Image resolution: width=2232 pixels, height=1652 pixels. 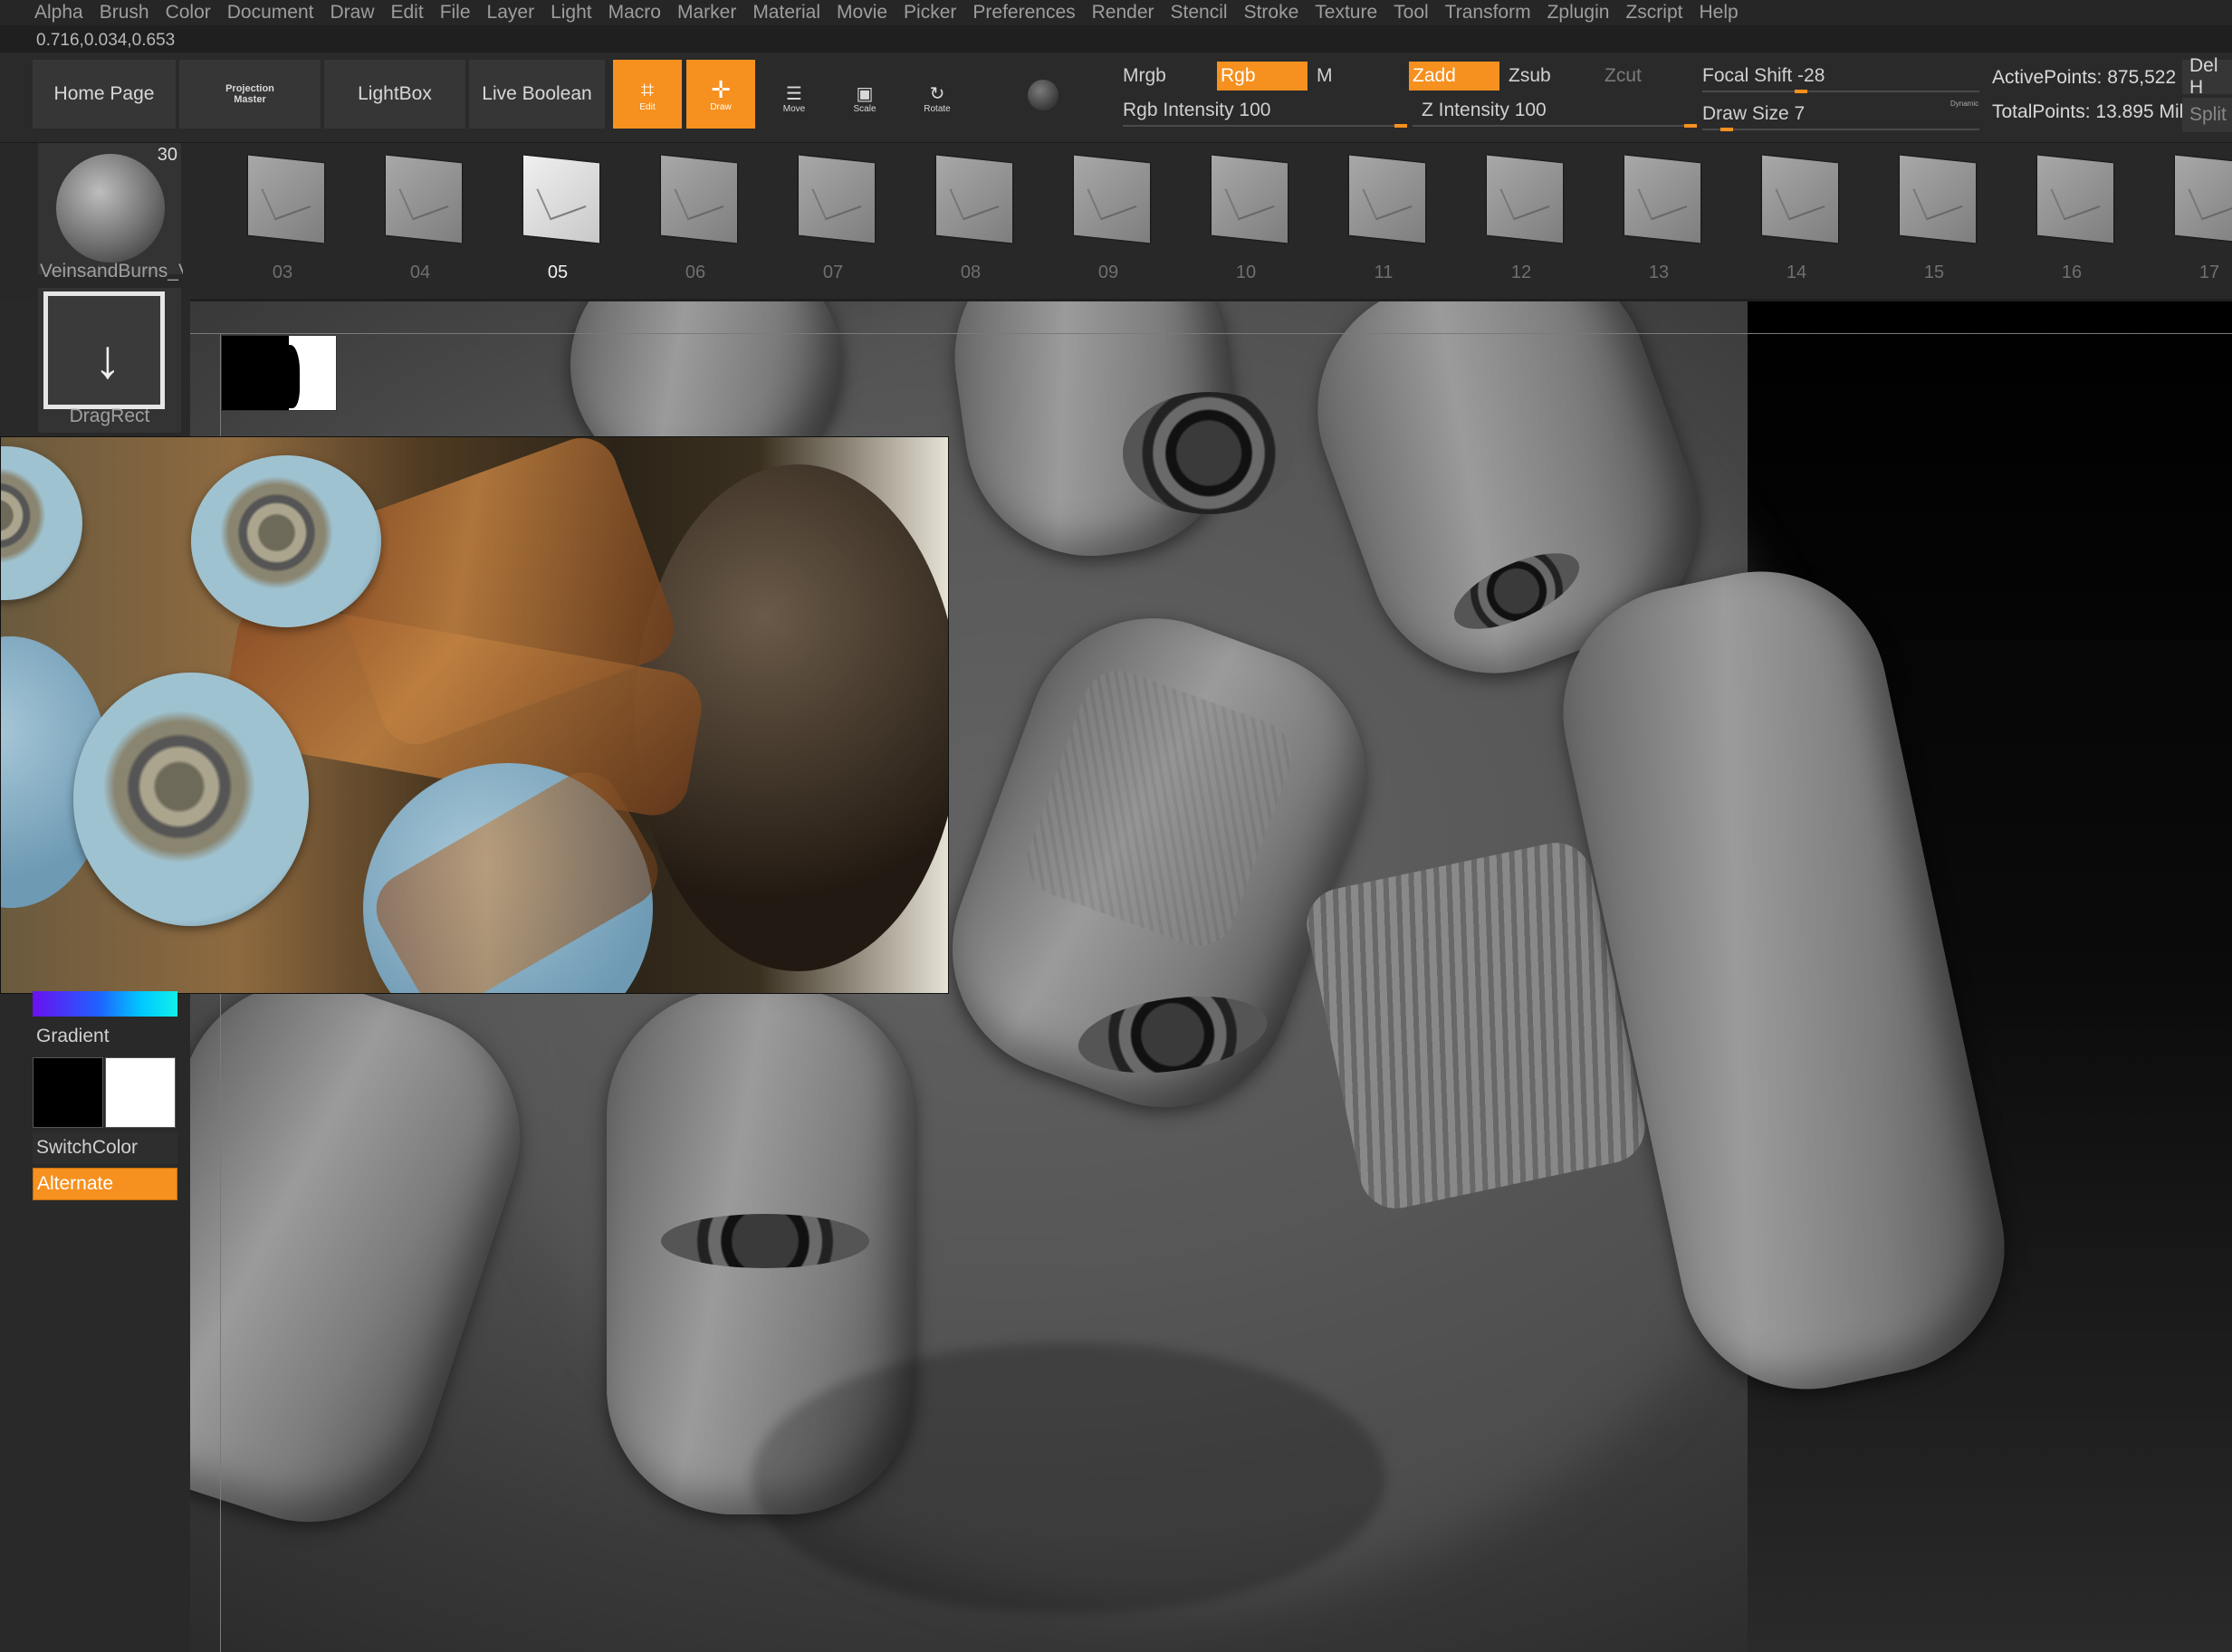 What do you see at coordinates (721, 106) in the screenshot?
I see `draw-label: Draw` at bounding box center [721, 106].